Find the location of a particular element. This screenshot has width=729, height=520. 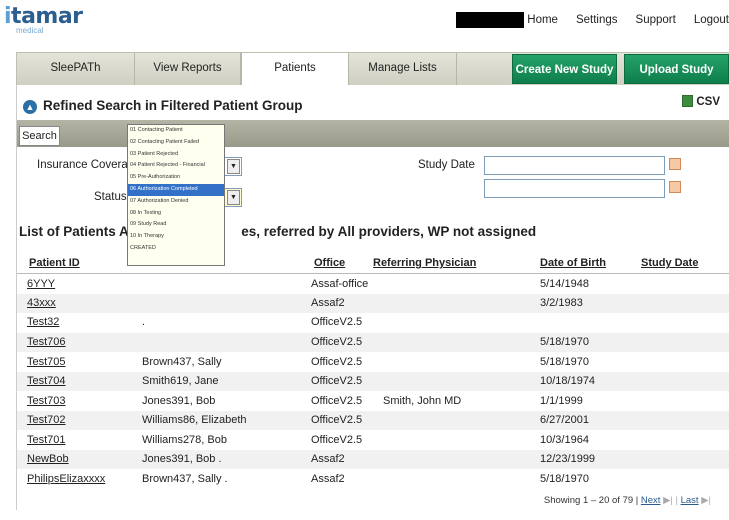

next-arrow-icon: ▶| is located at coordinates (668, 500).